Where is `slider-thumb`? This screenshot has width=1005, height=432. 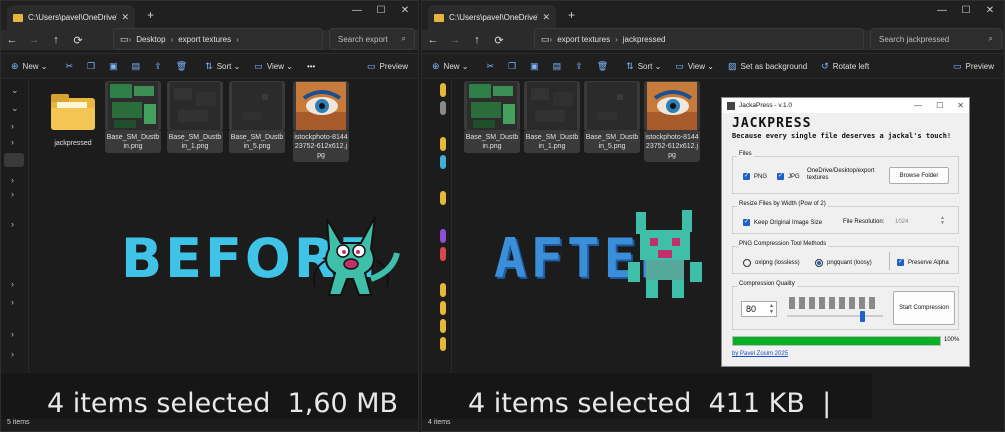 slider-thumb is located at coordinates (862, 316).